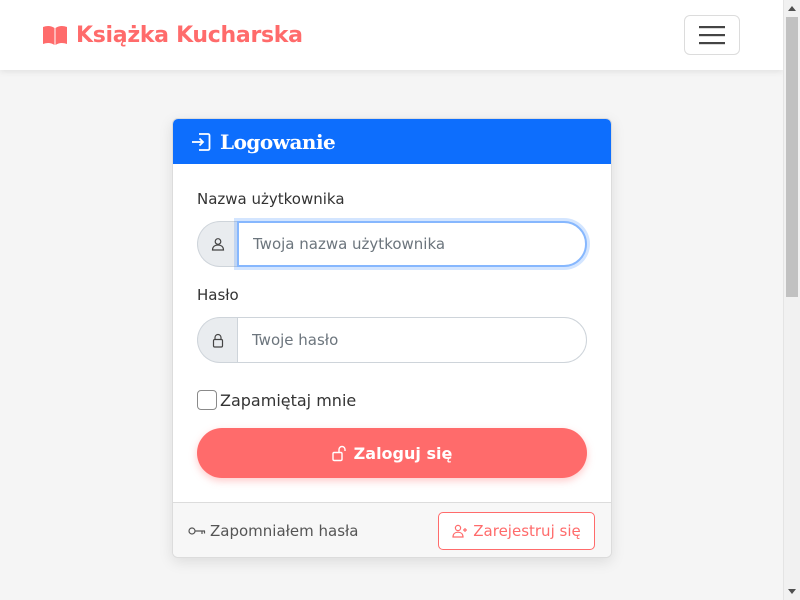  Describe the element at coordinates (207, 400) in the screenshot. I see `remember-me-checkbox` at that location.